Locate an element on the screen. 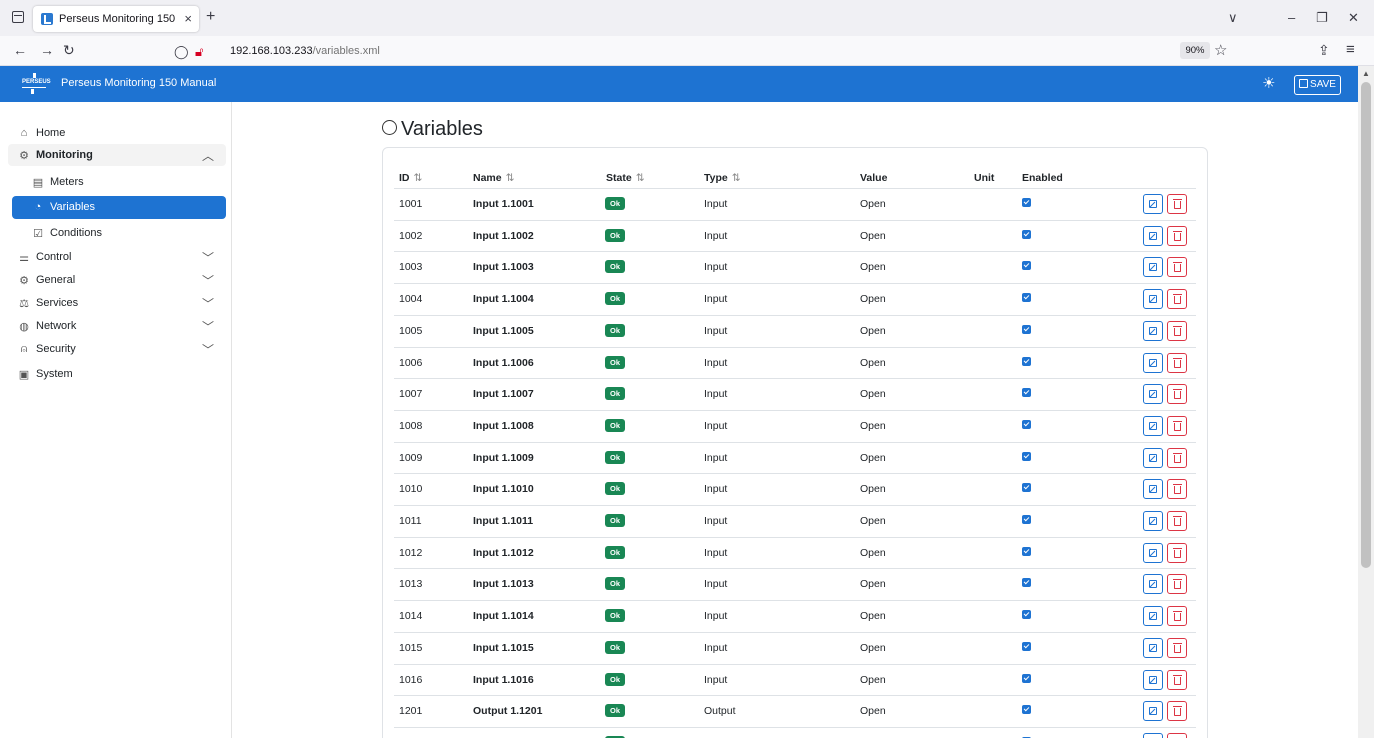  tab-list-icon is located at coordinates (18, 17).